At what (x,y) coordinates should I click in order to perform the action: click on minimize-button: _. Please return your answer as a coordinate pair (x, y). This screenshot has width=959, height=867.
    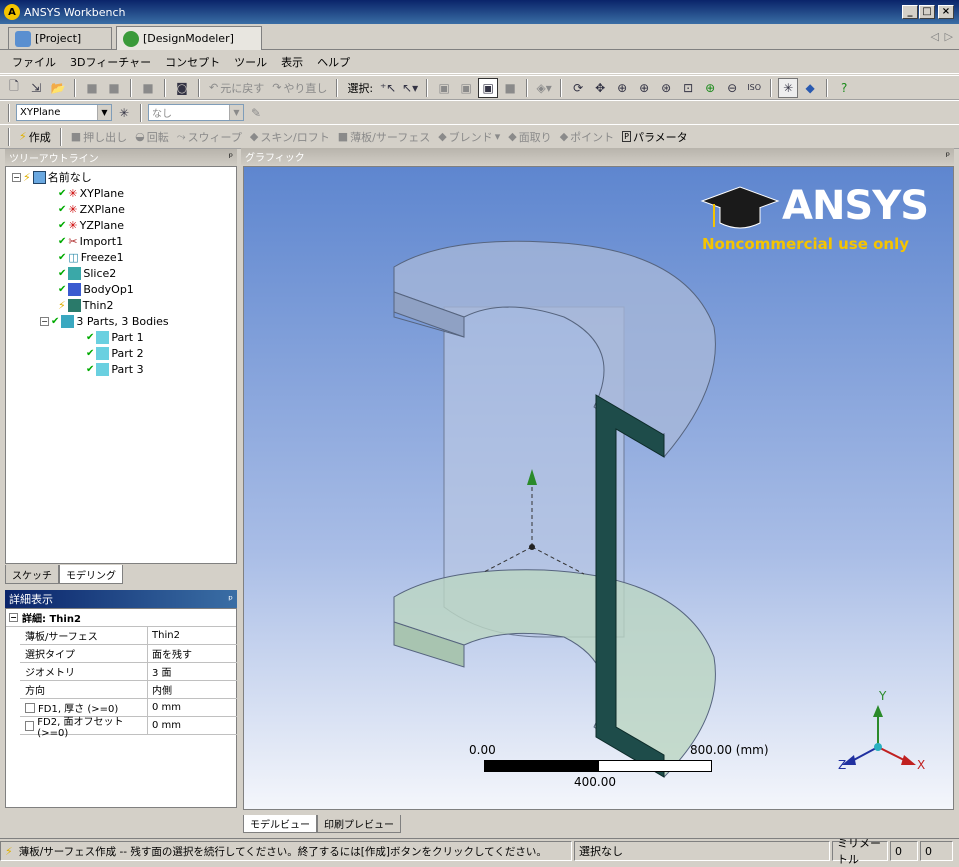
    Looking at the image, I should click on (910, 12).